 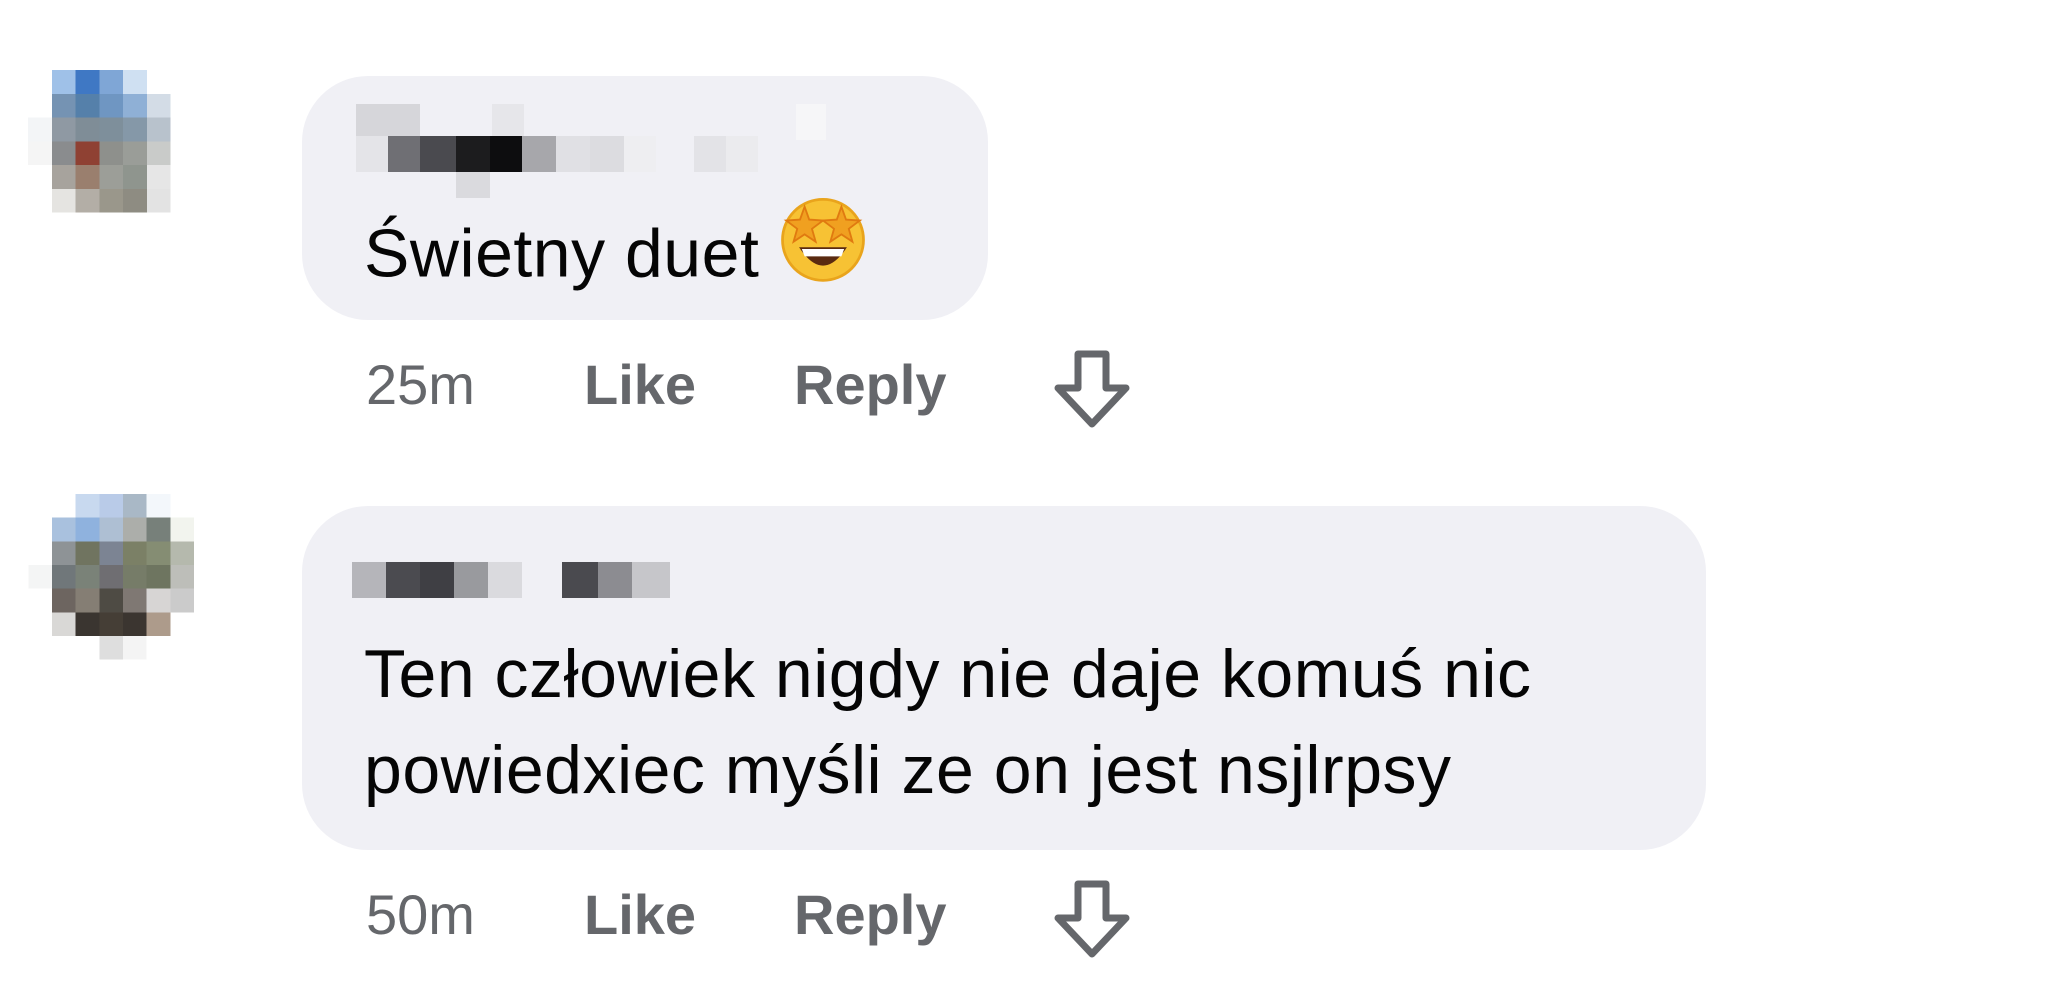 I want to click on avatar, so click(x=123, y=589).